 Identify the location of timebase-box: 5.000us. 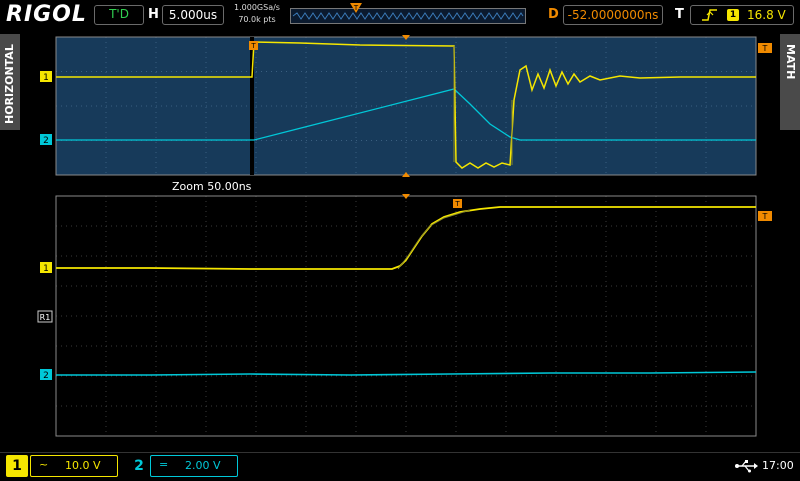
(193, 15).